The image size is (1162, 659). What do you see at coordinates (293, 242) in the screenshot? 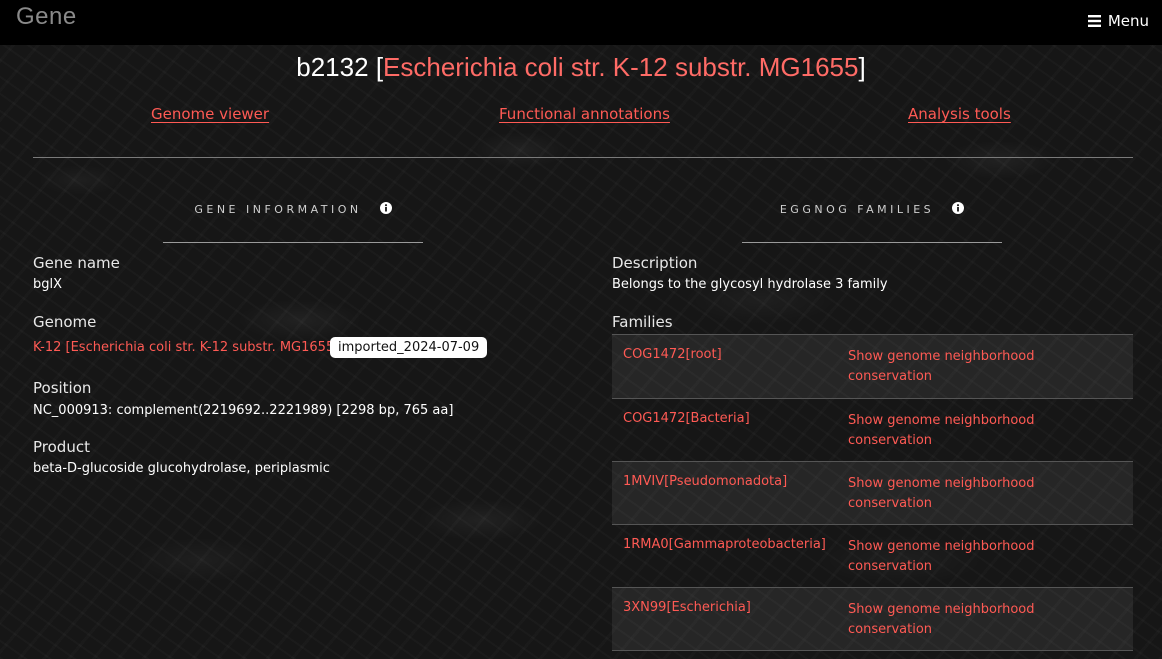
I see `gene-information-rule` at bounding box center [293, 242].